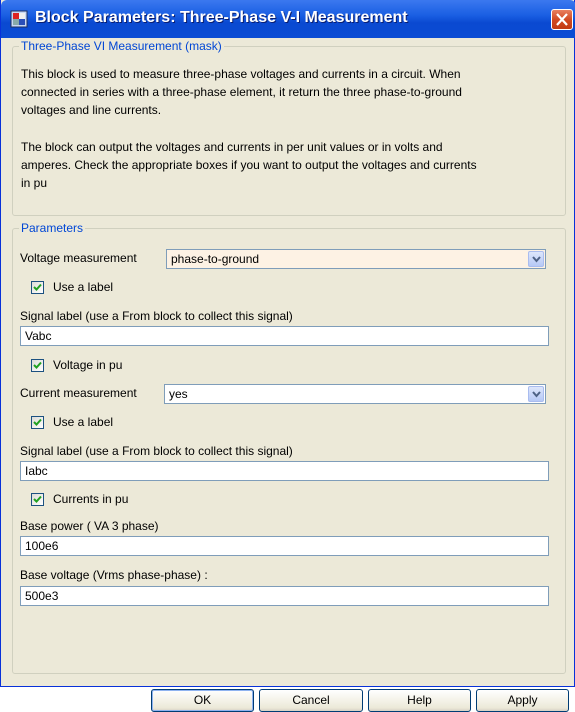 This screenshot has height=712, width=575. What do you see at coordinates (88, 365) in the screenshot?
I see `voltage-pu-label: Voltage in pu` at bounding box center [88, 365].